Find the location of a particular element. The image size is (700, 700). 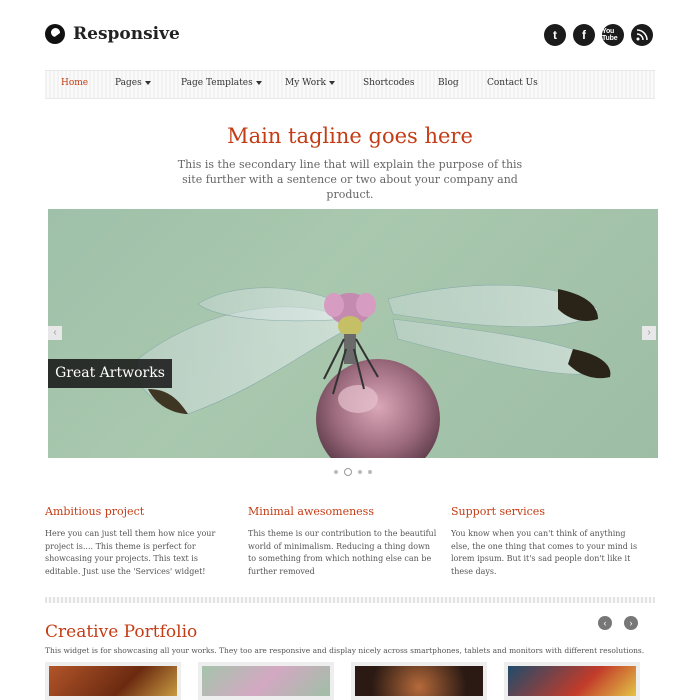

rss-icon is located at coordinates (642, 35).